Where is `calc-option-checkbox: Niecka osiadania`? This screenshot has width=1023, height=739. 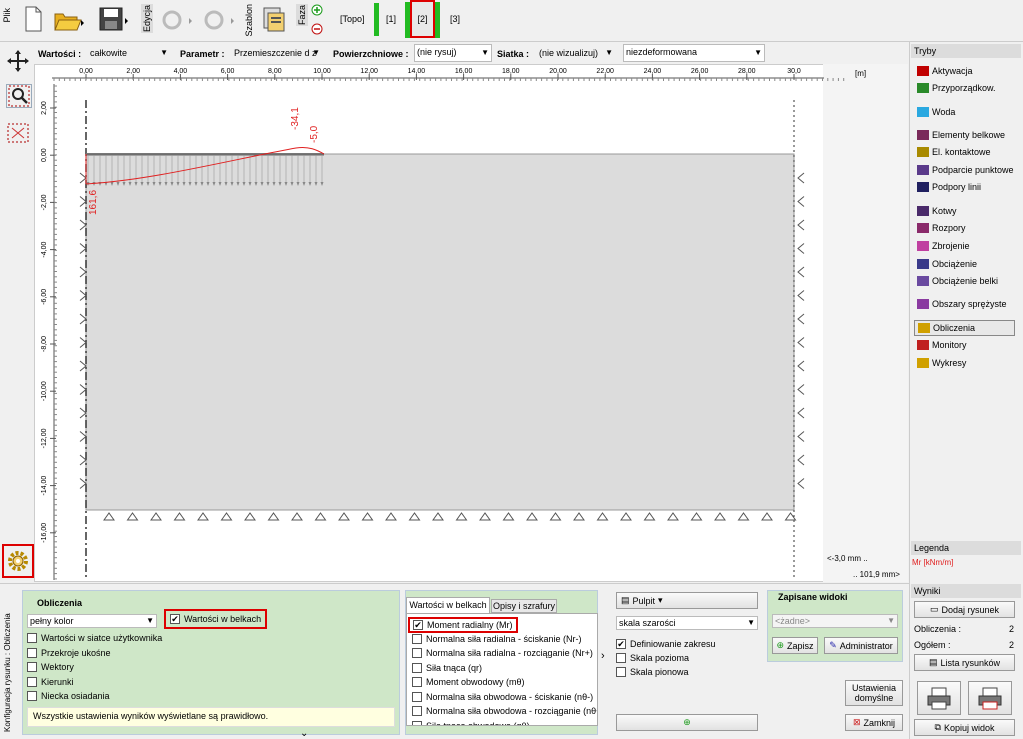 calc-option-checkbox: Niecka osiadania is located at coordinates (68, 696).